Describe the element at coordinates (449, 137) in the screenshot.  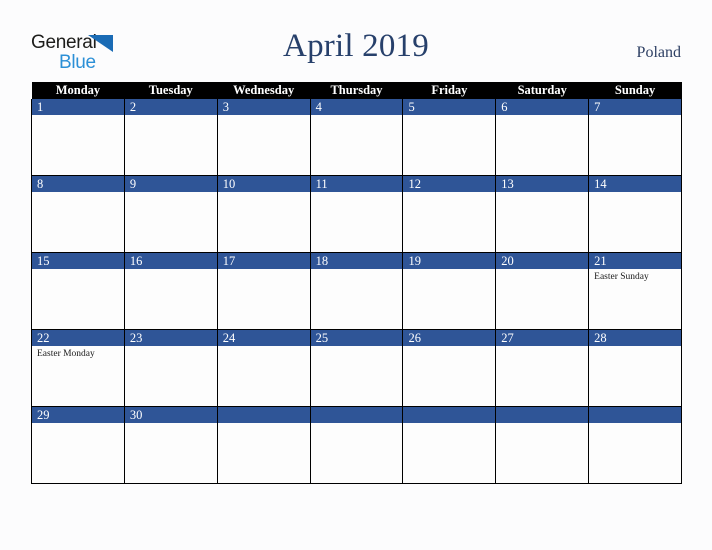
I see `calendar-day-cell: 5` at that location.